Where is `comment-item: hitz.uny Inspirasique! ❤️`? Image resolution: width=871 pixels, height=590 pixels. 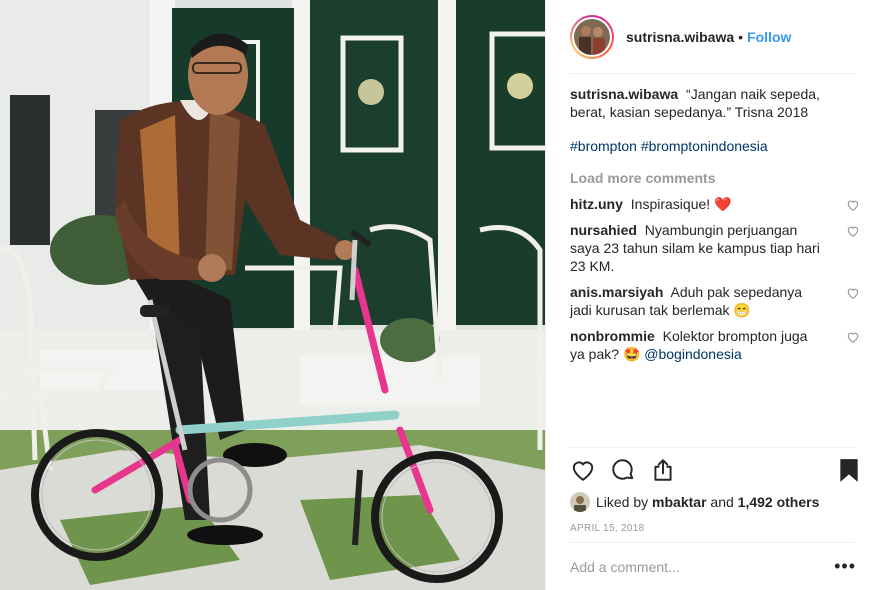 comment-item: hitz.uny Inspirasique! ❤️ is located at coordinates (714, 204).